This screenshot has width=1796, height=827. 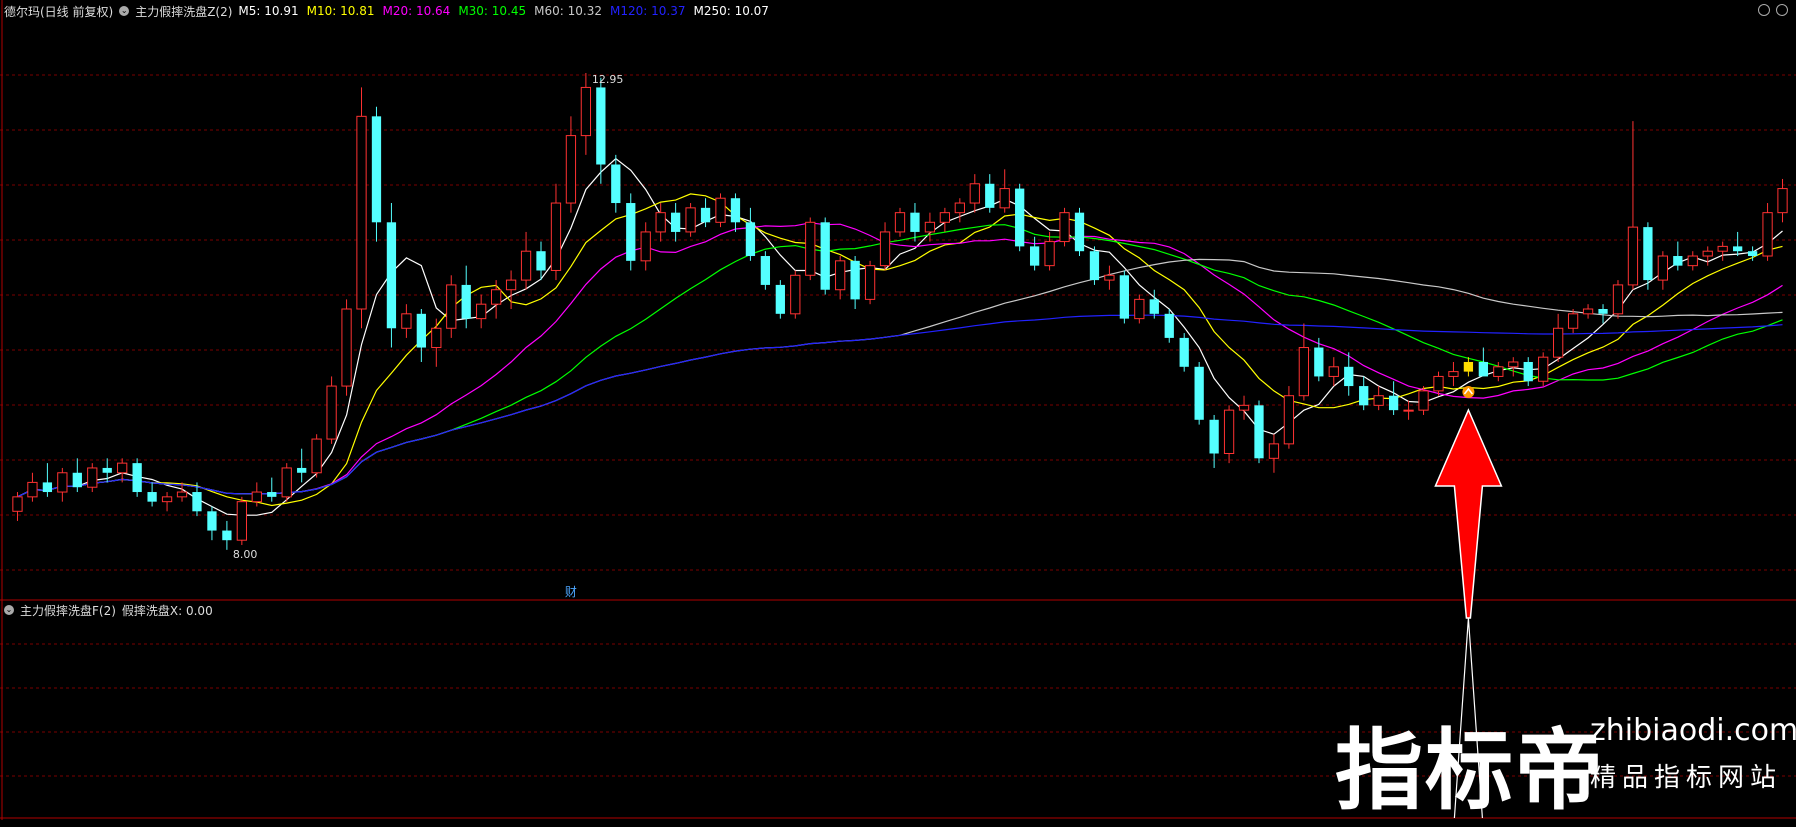 What do you see at coordinates (1686, 778) in the screenshot?
I see `watermark-slogan: 精品指标网站` at bounding box center [1686, 778].